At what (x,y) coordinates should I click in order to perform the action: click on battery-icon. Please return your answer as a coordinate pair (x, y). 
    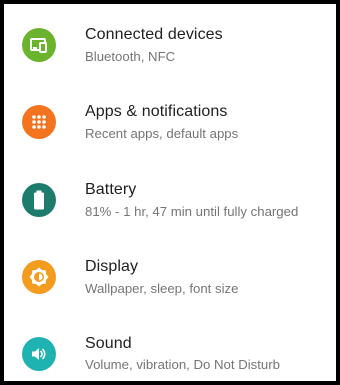
    Looking at the image, I should click on (39, 200).